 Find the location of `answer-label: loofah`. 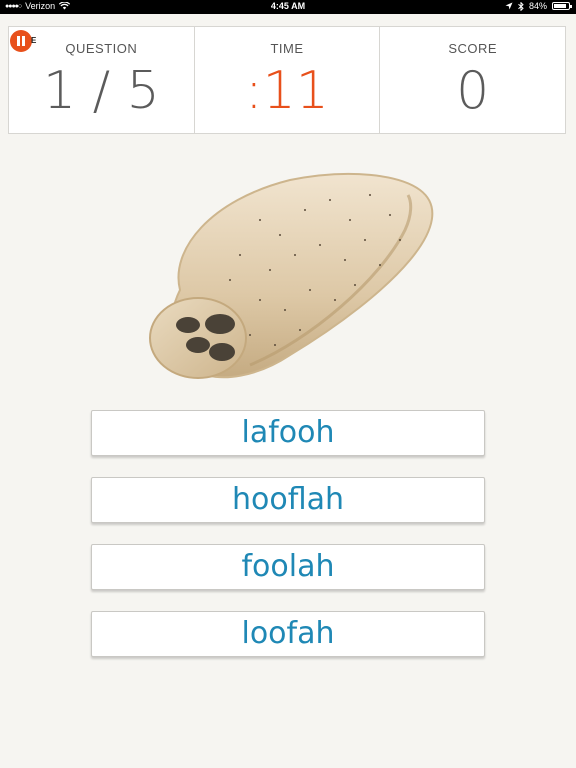

answer-label: loofah is located at coordinates (288, 633).